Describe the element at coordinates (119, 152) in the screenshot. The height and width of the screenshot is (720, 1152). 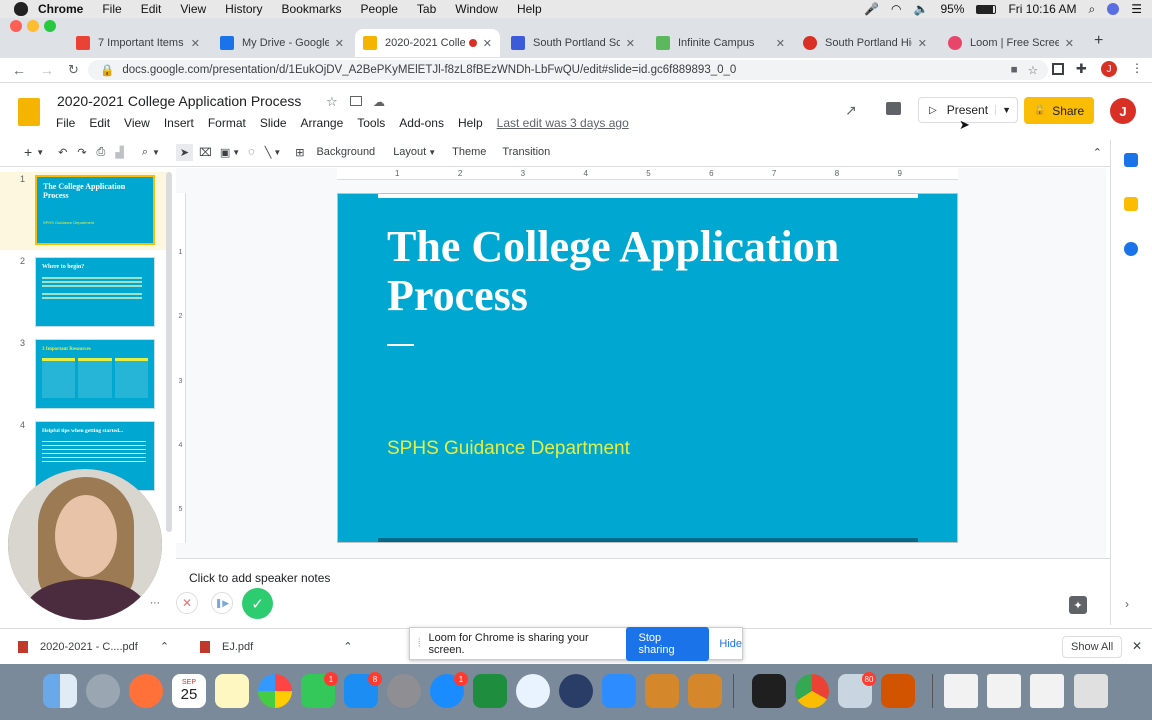
I see `paint-format-icon: ▟` at that location.